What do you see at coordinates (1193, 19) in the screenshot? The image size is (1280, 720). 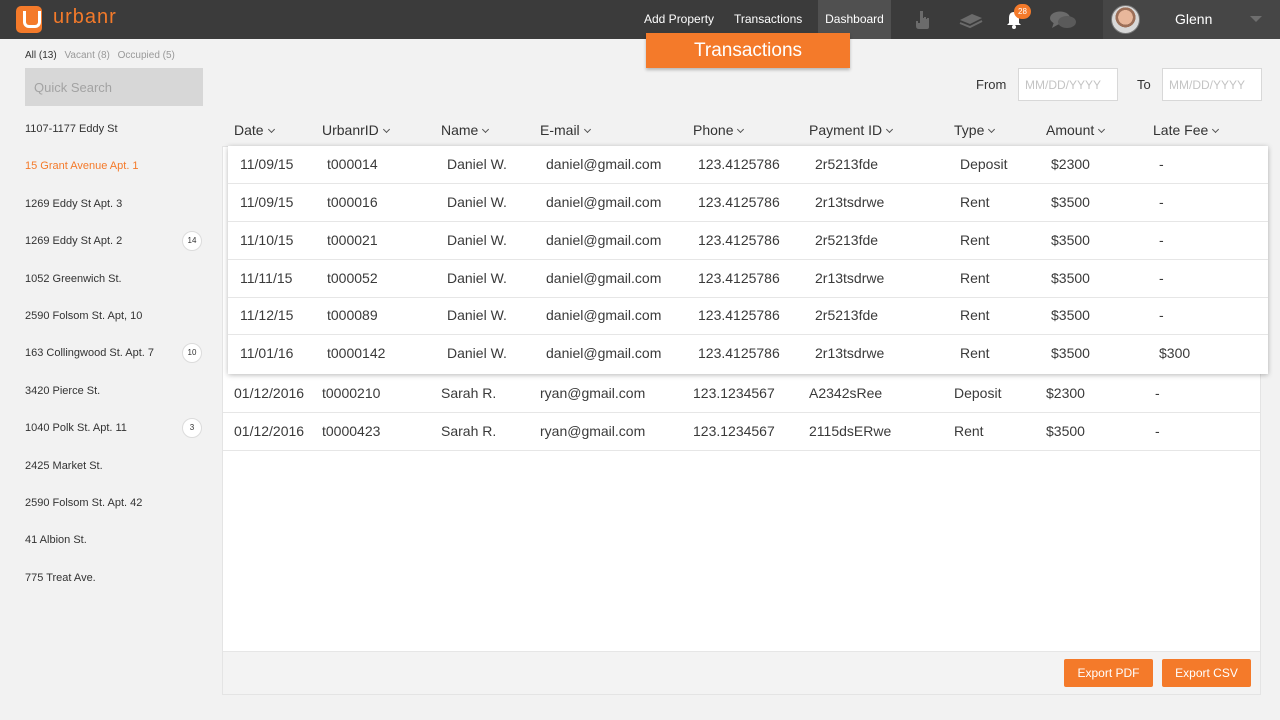 I see `user-name: Glenn` at bounding box center [1193, 19].